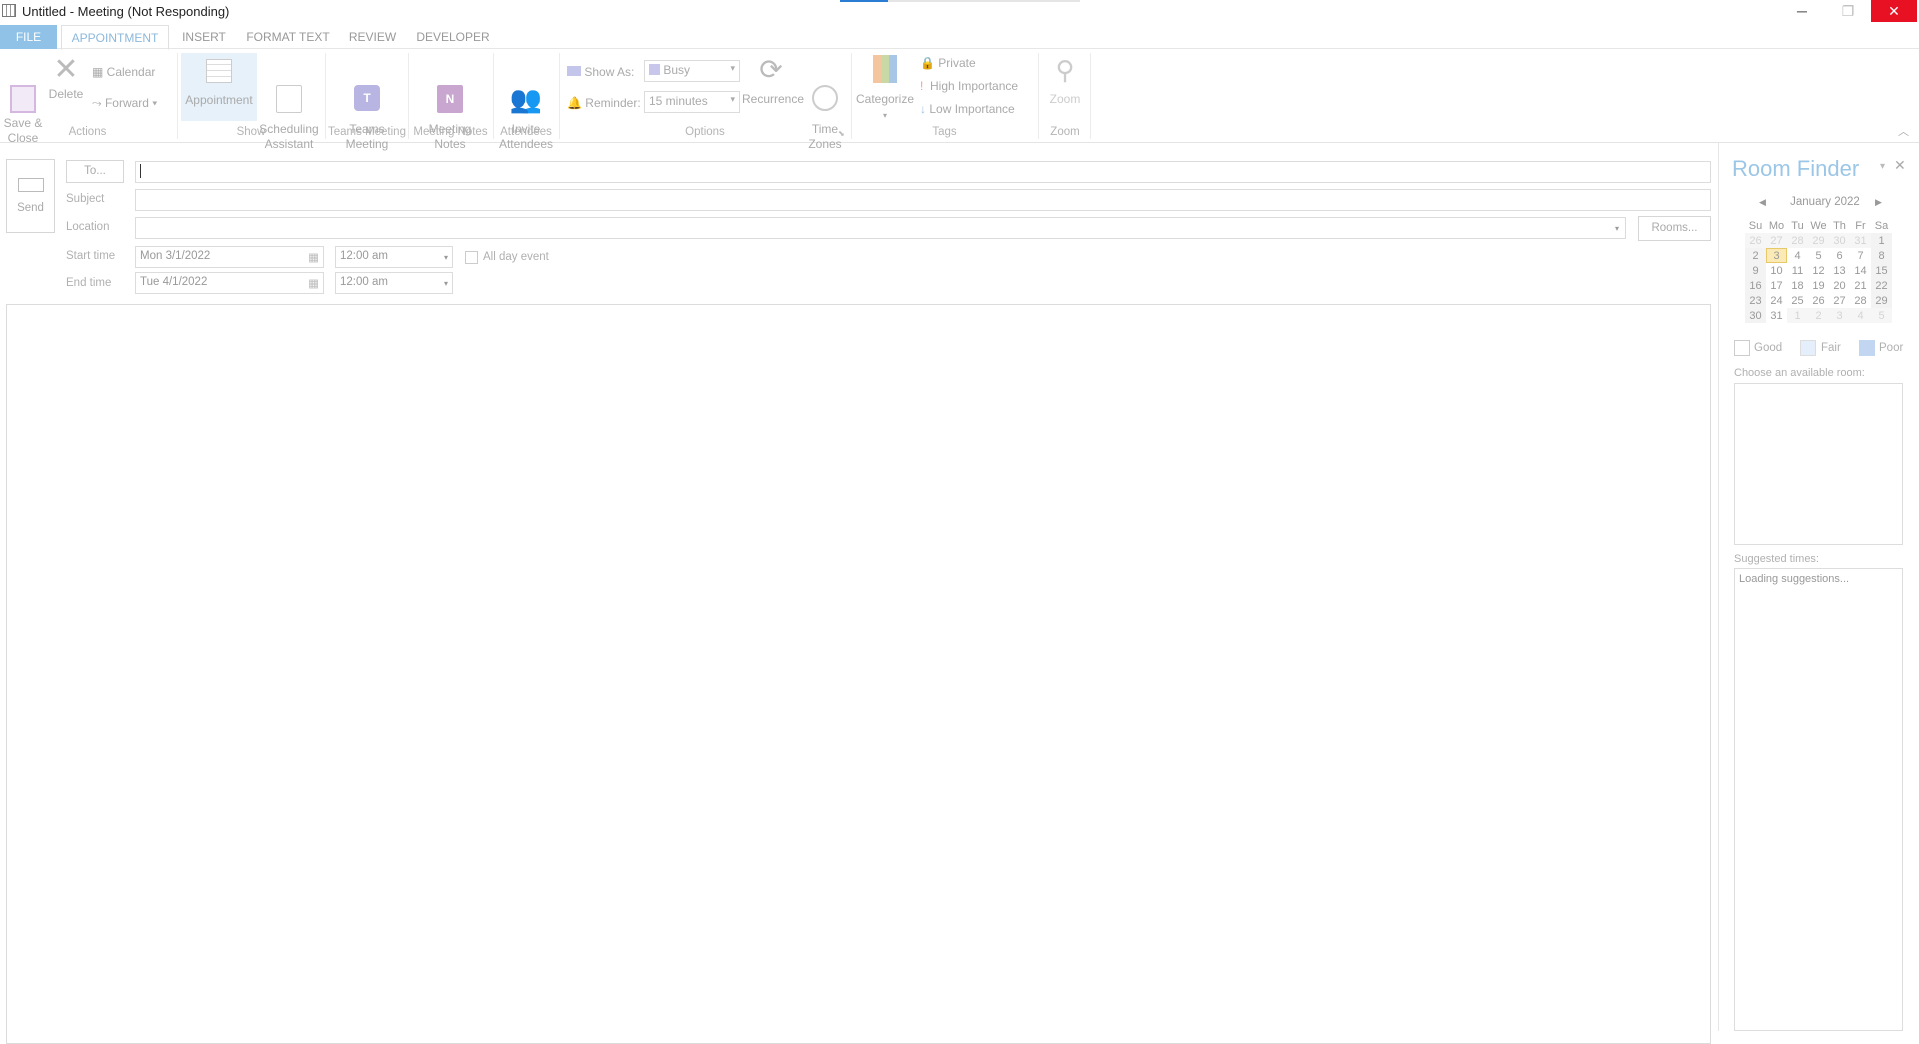 Image resolution: width=1919 pixels, height=1044 pixels. Describe the element at coordinates (1755, 270) in the screenshot. I see `calendar-day: 9` at that location.